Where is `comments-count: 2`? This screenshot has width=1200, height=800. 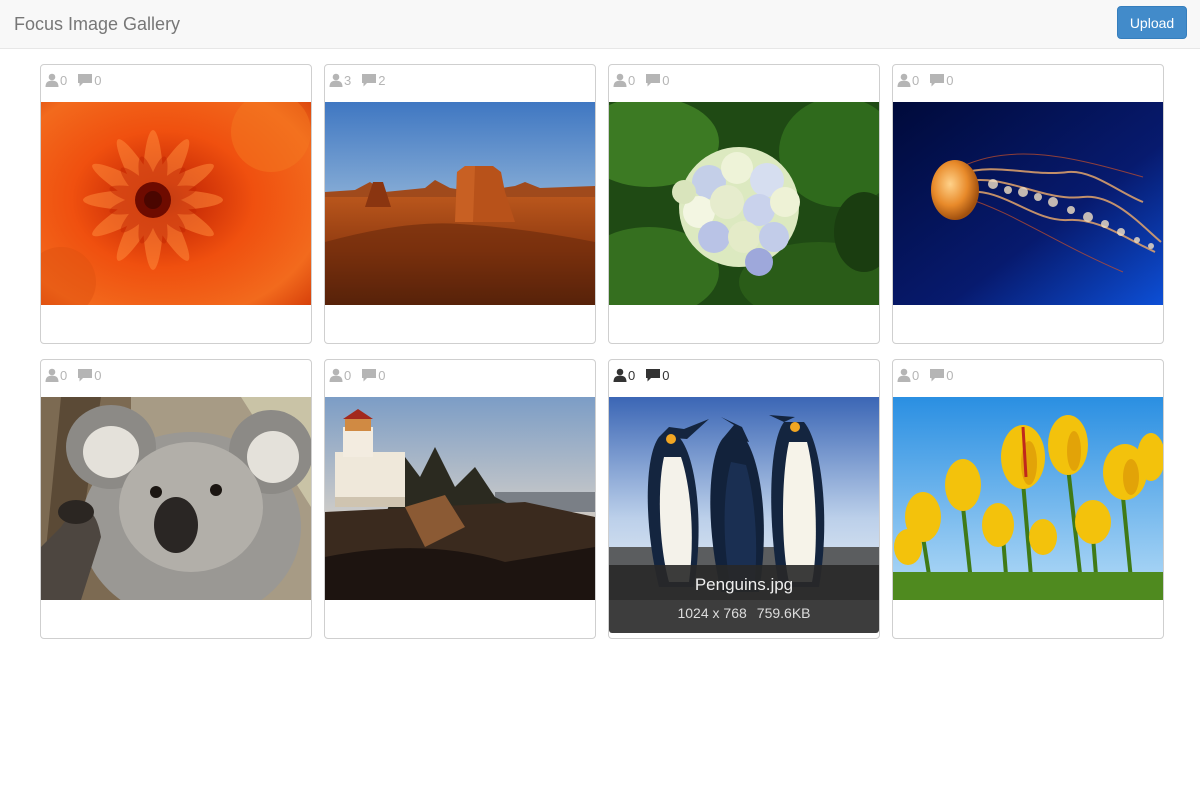 comments-count: 2 is located at coordinates (382, 80).